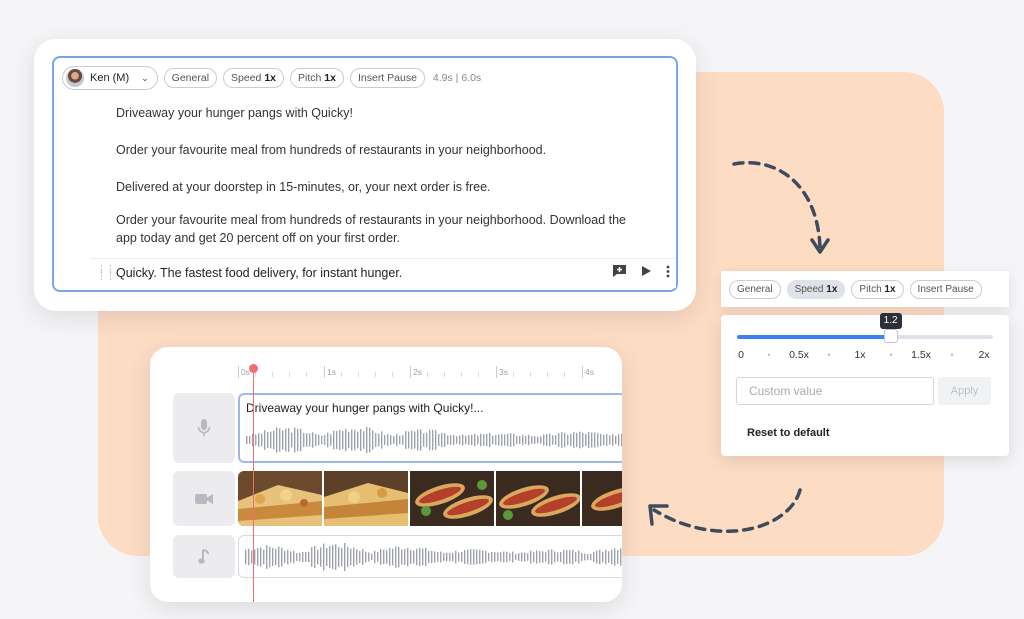  Describe the element at coordinates (430, 498) in the screenshot. I see `video-clip` at that location.